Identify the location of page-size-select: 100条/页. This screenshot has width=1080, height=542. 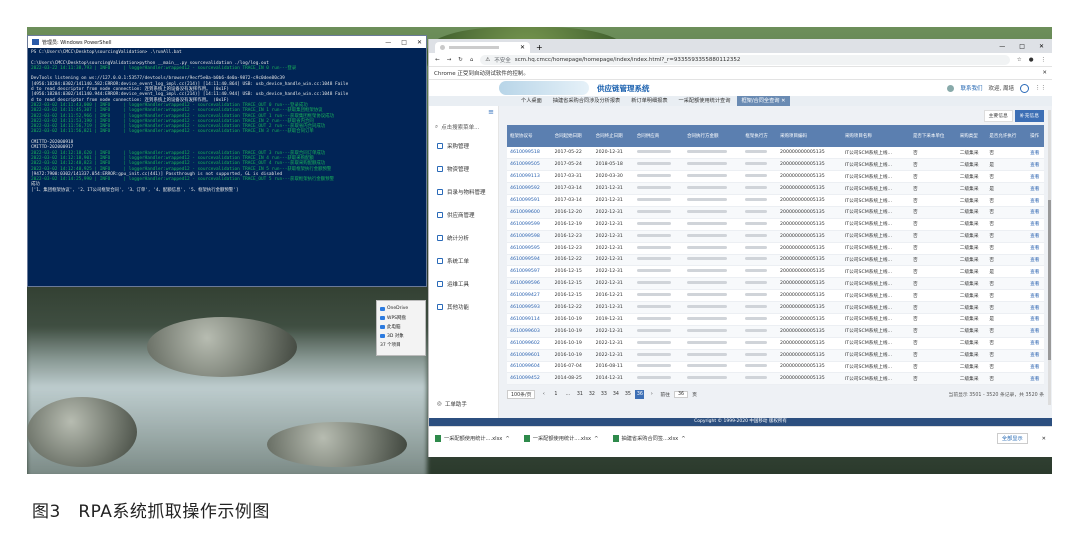
(521, 394).